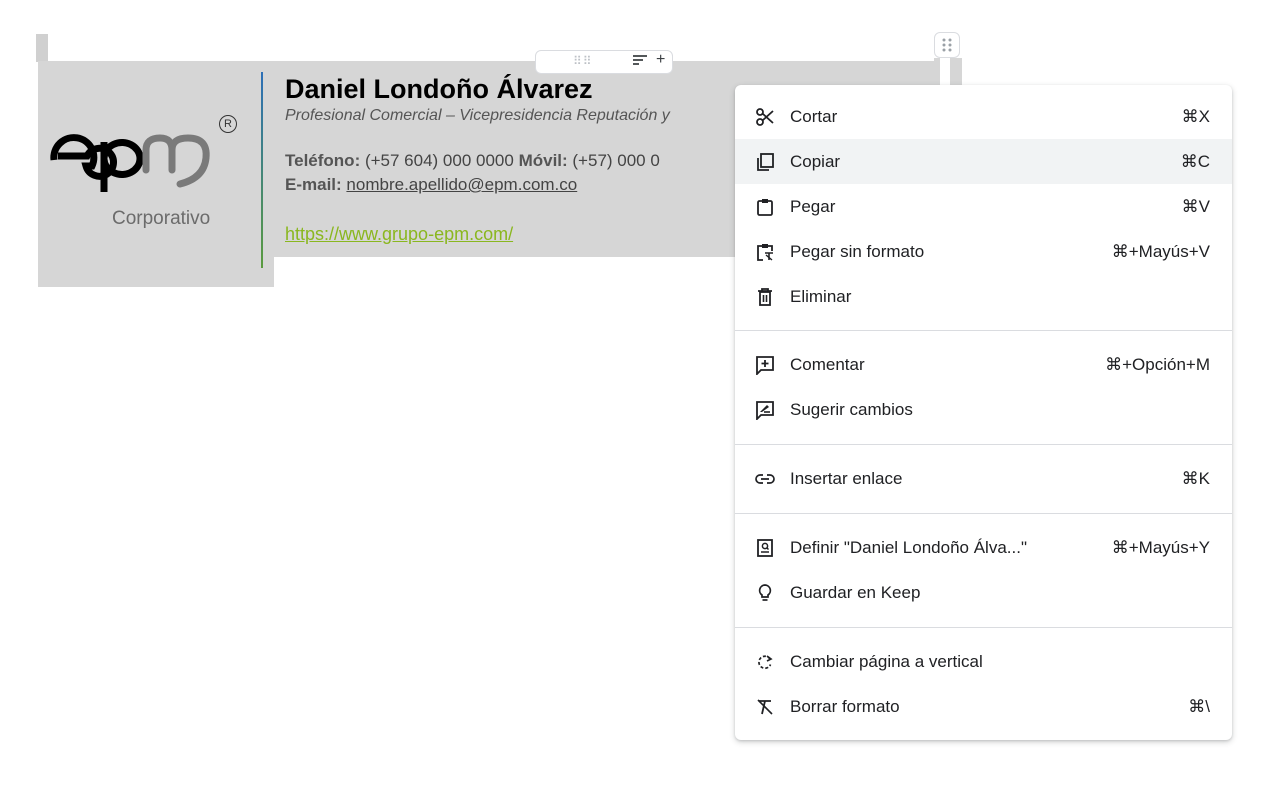 This screenshot has width=1280, height=794. I want to click on add-icon: +, so click(660, 60).